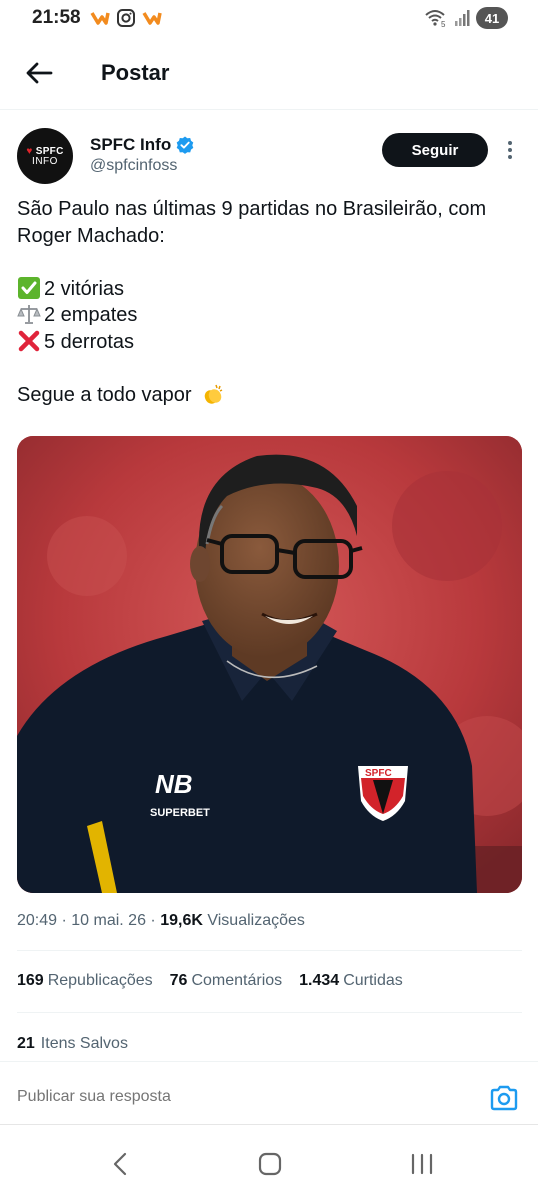  What do you see at coordinates (29, 314) in the screenshot?
I see `scales-icon` at bounding box center [29, 314].